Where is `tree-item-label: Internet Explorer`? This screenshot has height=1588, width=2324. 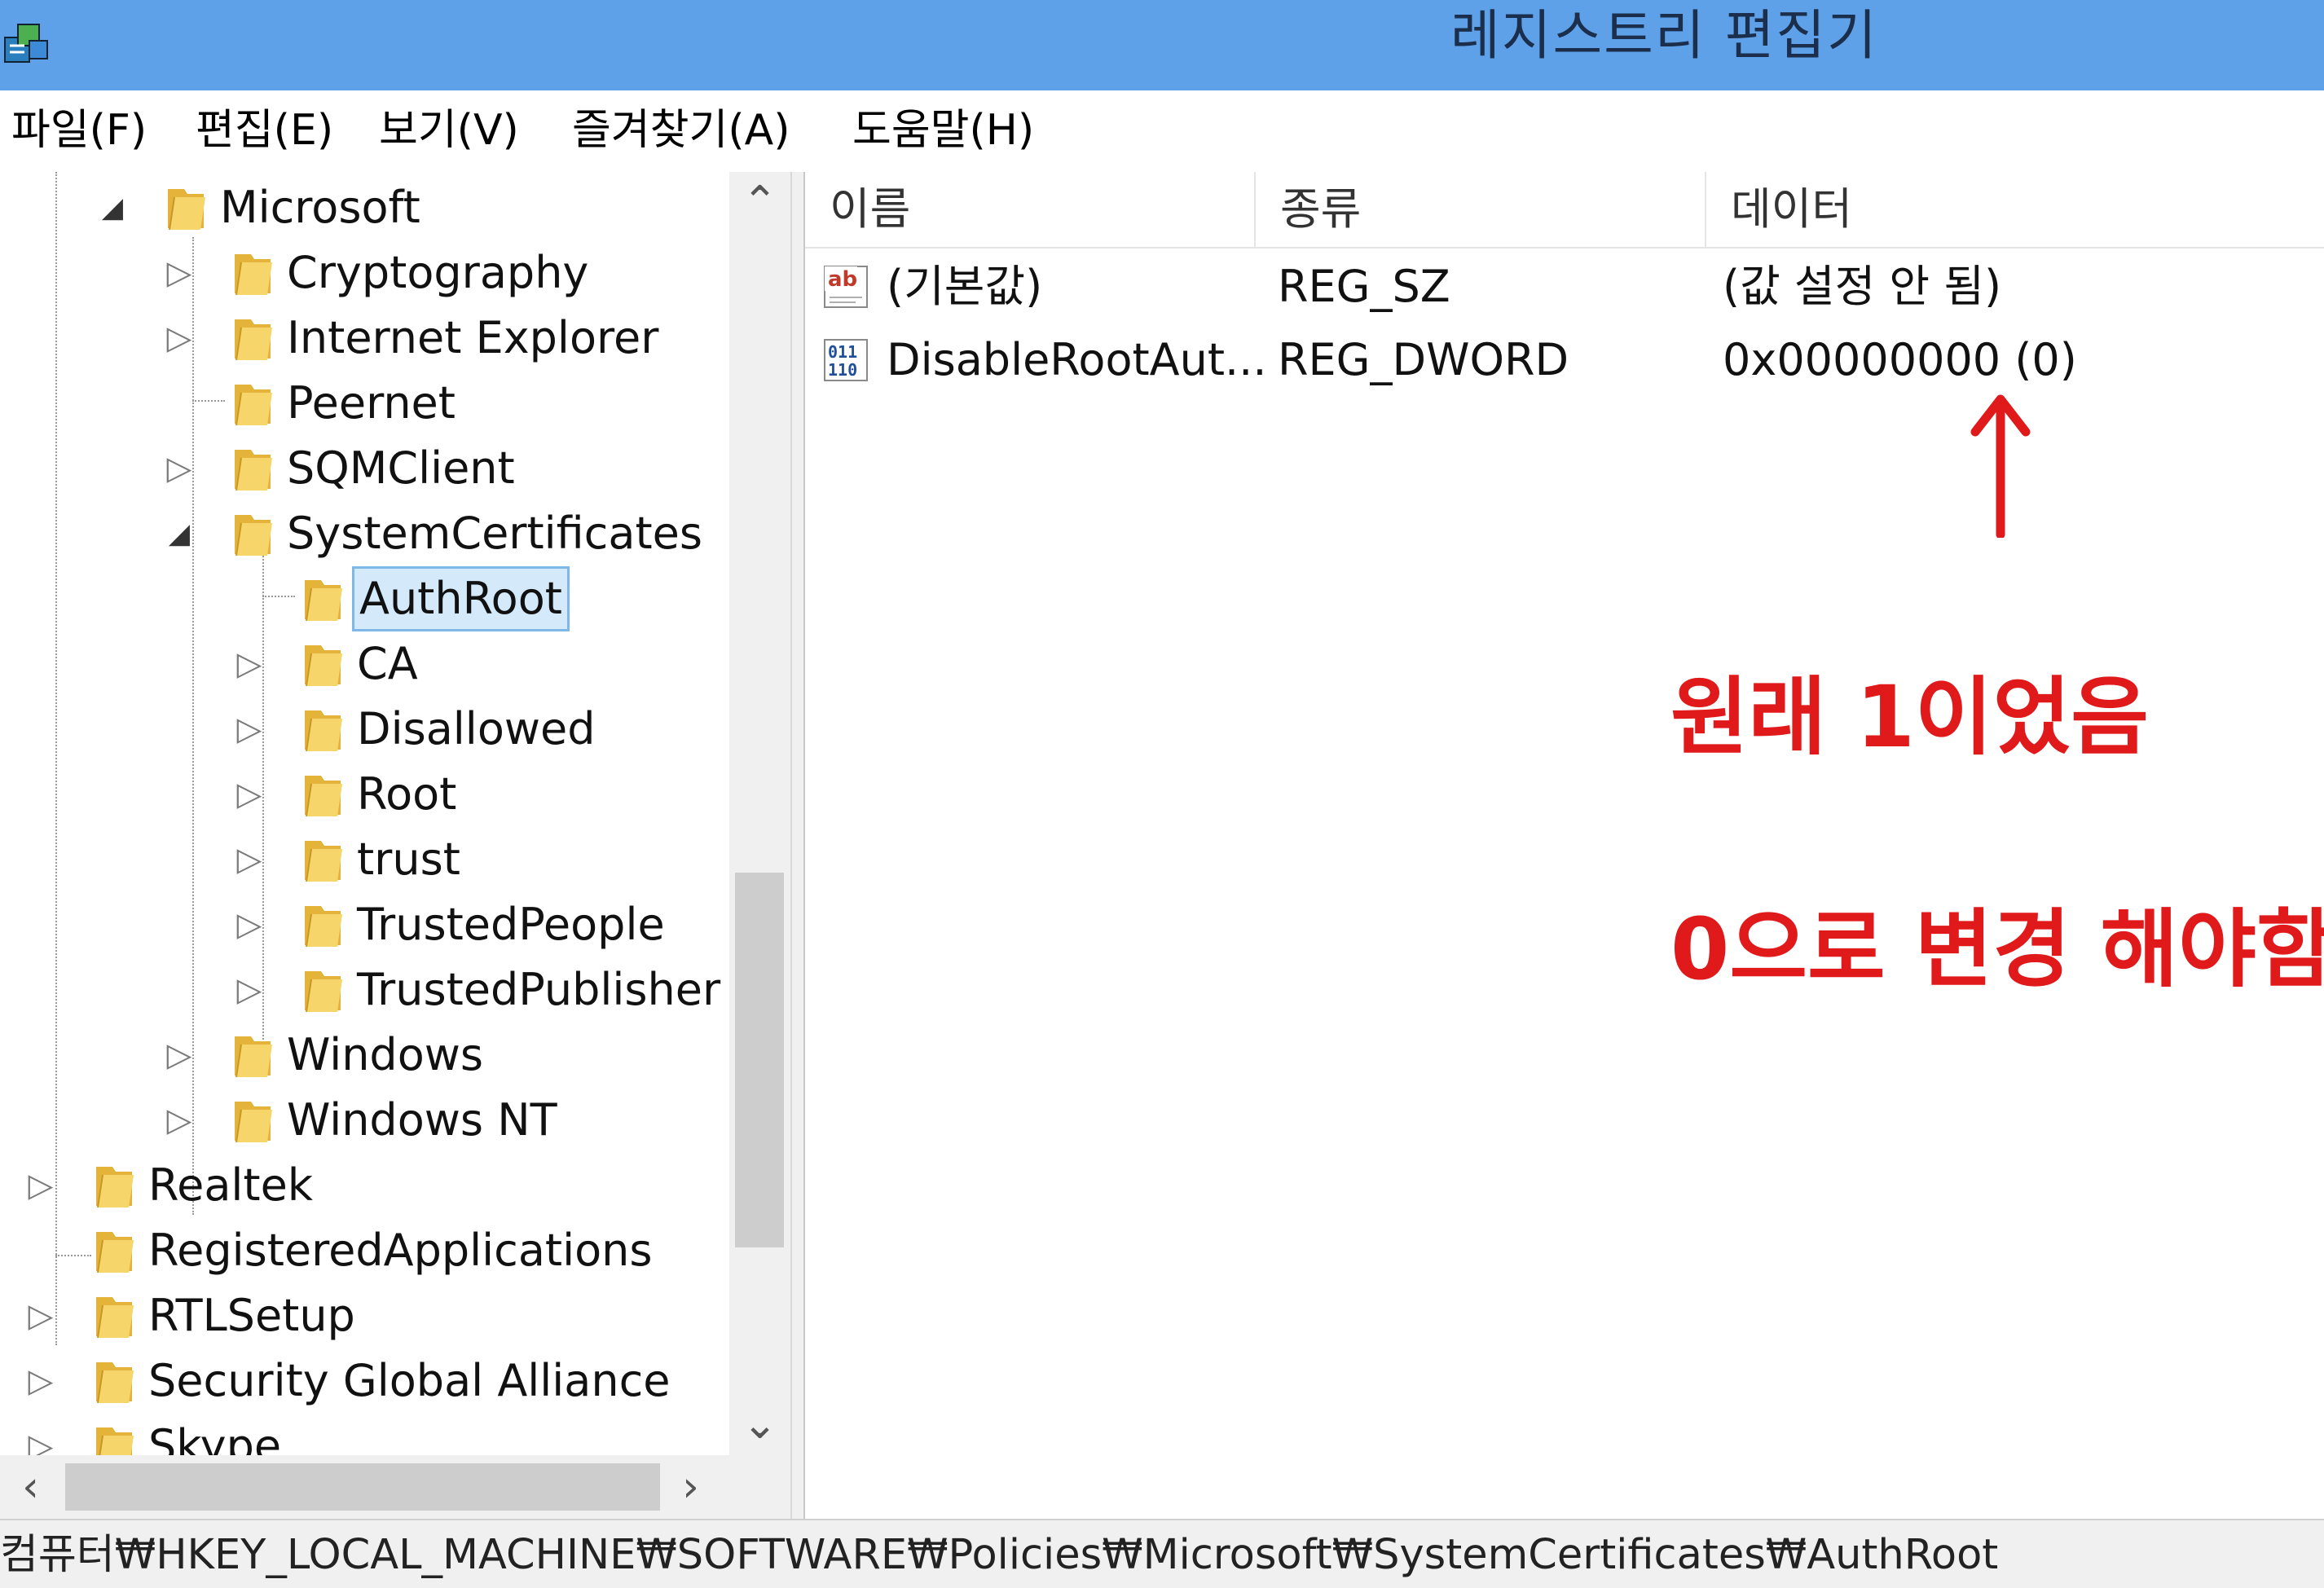 tree-item-label: Internet Explorer is located at coordinates (473, 337).